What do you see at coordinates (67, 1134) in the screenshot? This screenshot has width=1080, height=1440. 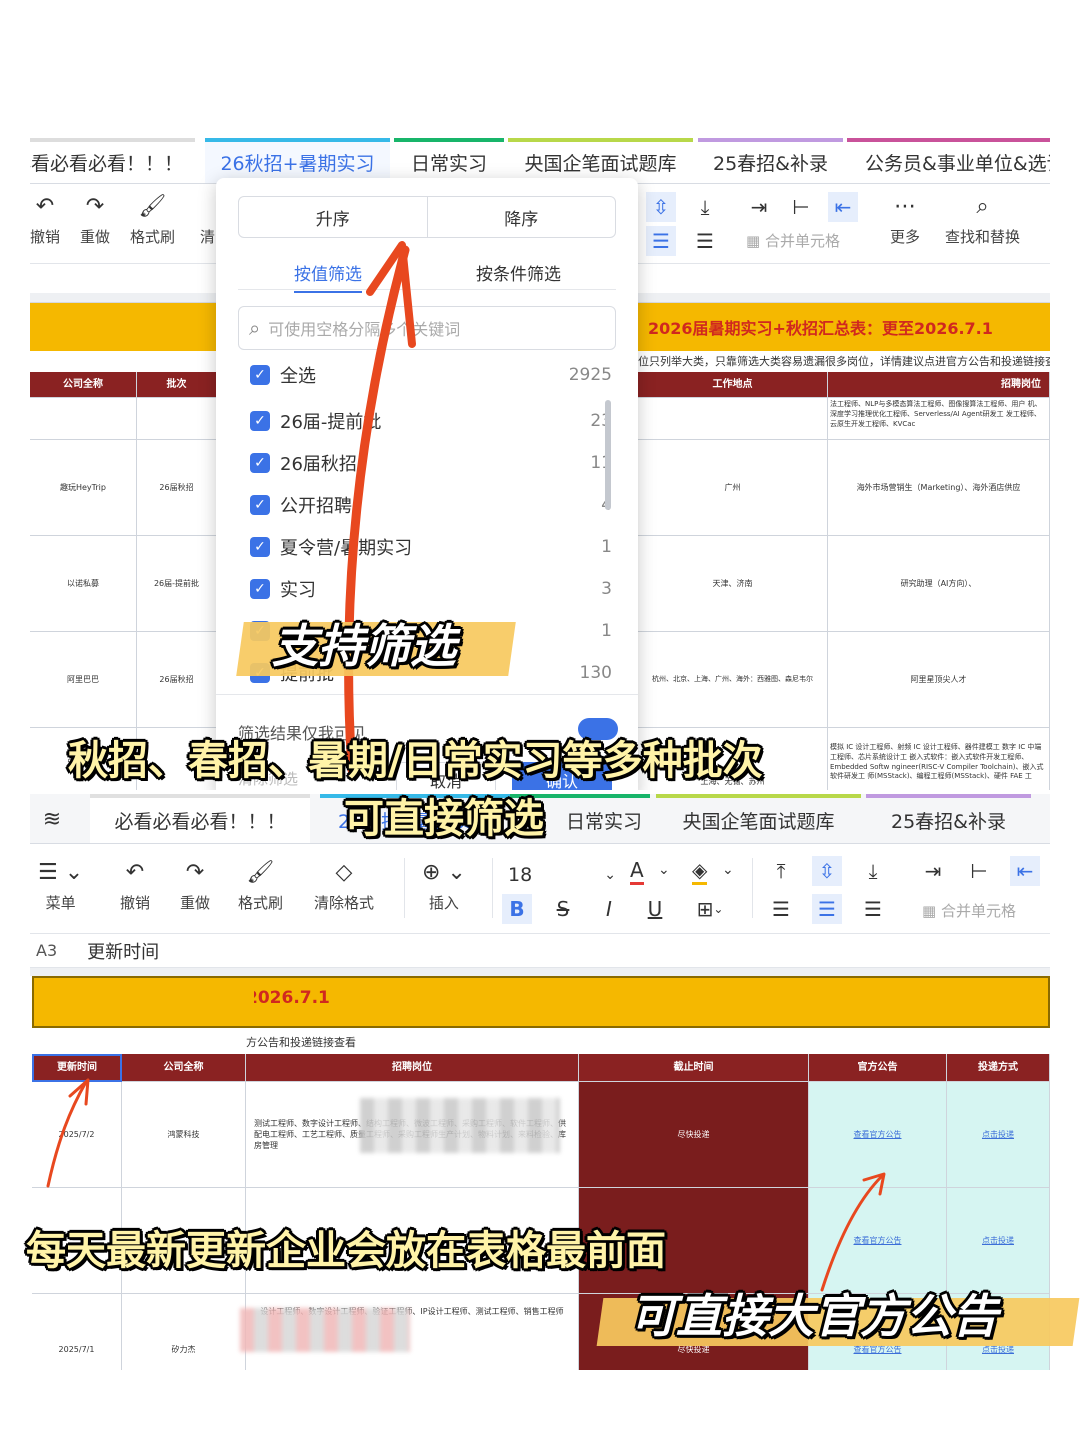 I see `arrow-to-update-time` at bounding box center [67, 1134].